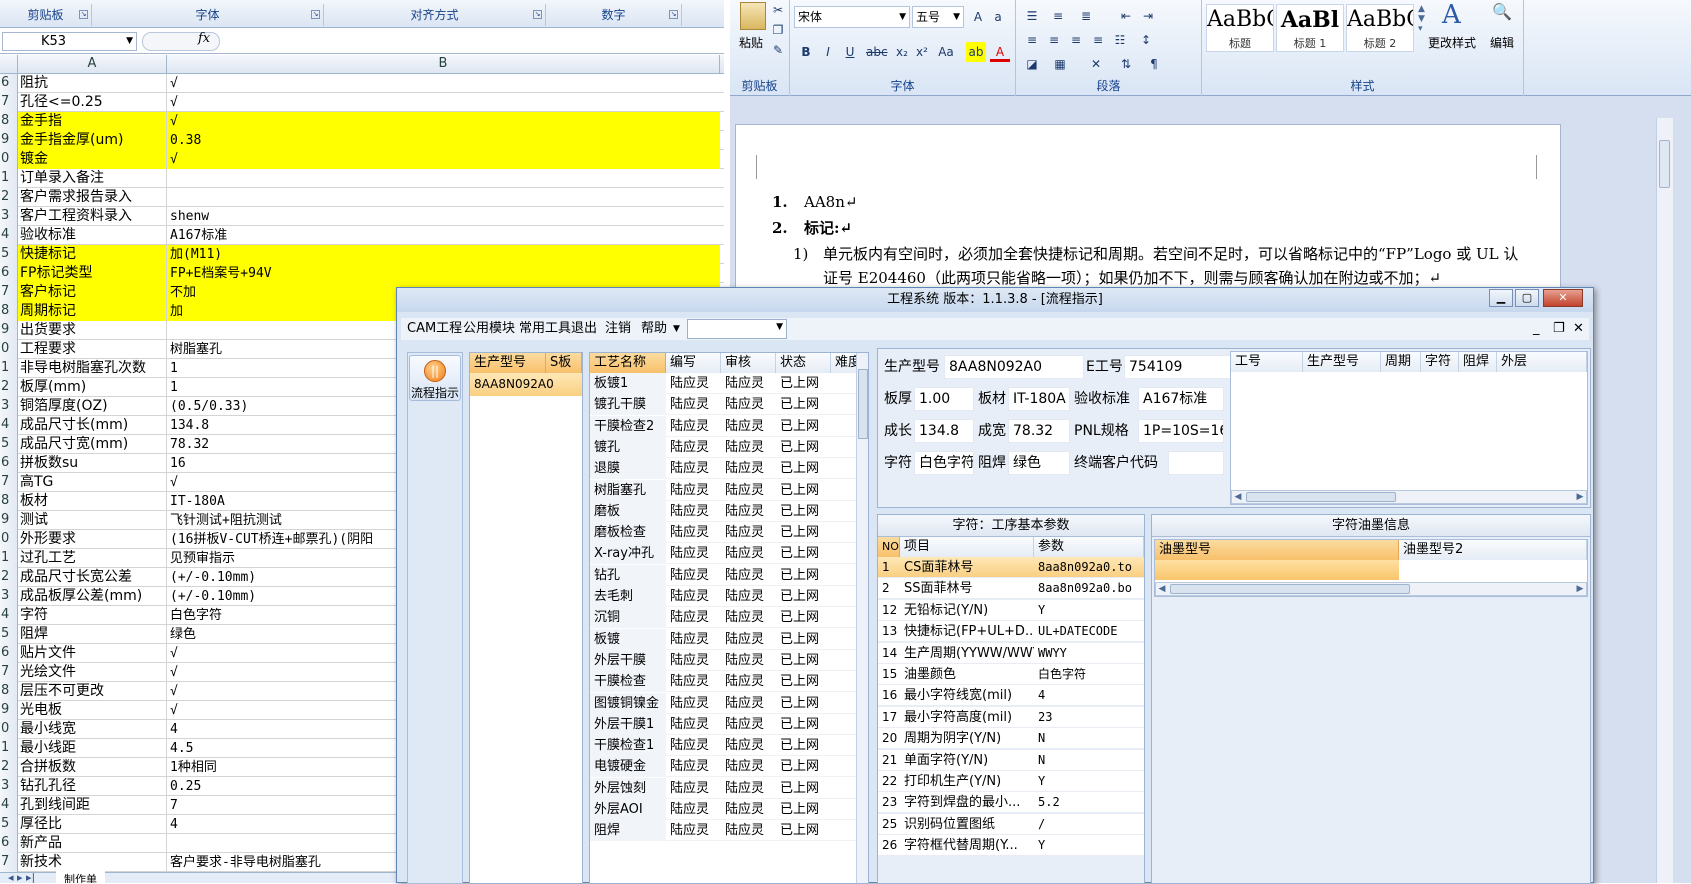 The image size is (1691, 884). I want to click on cell-a: 铜箔厚度(OZ), so click(92, 406).